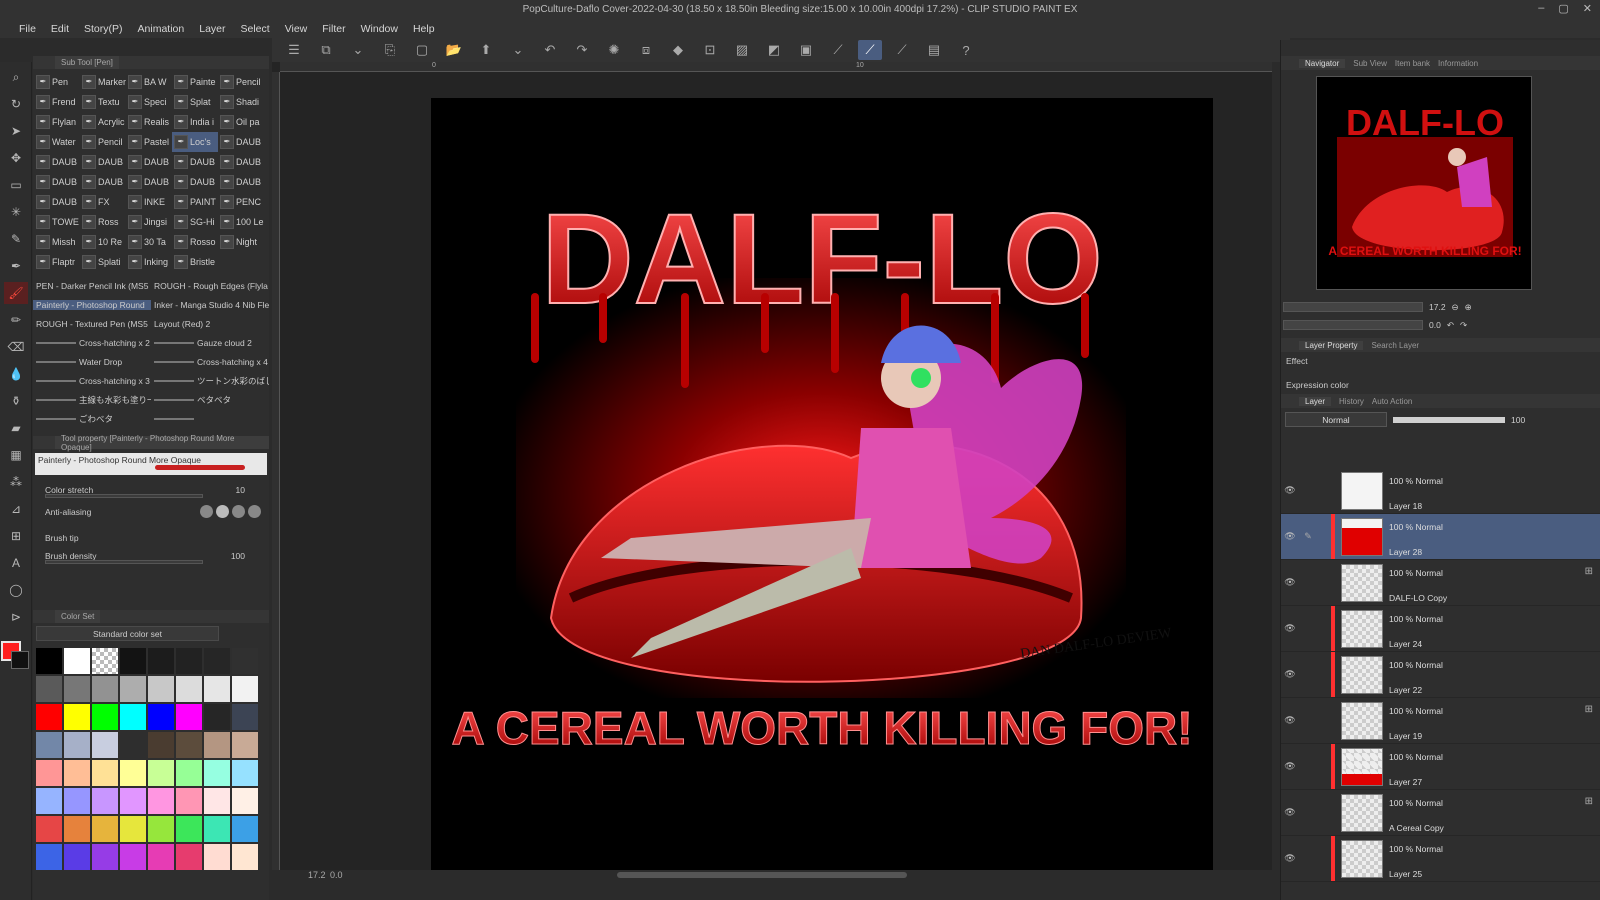 Image resolution: width=1600 pixels, height=900 pixels. I want to click on sub-tool-item: ✒ 10 Re, so click(103, 242).